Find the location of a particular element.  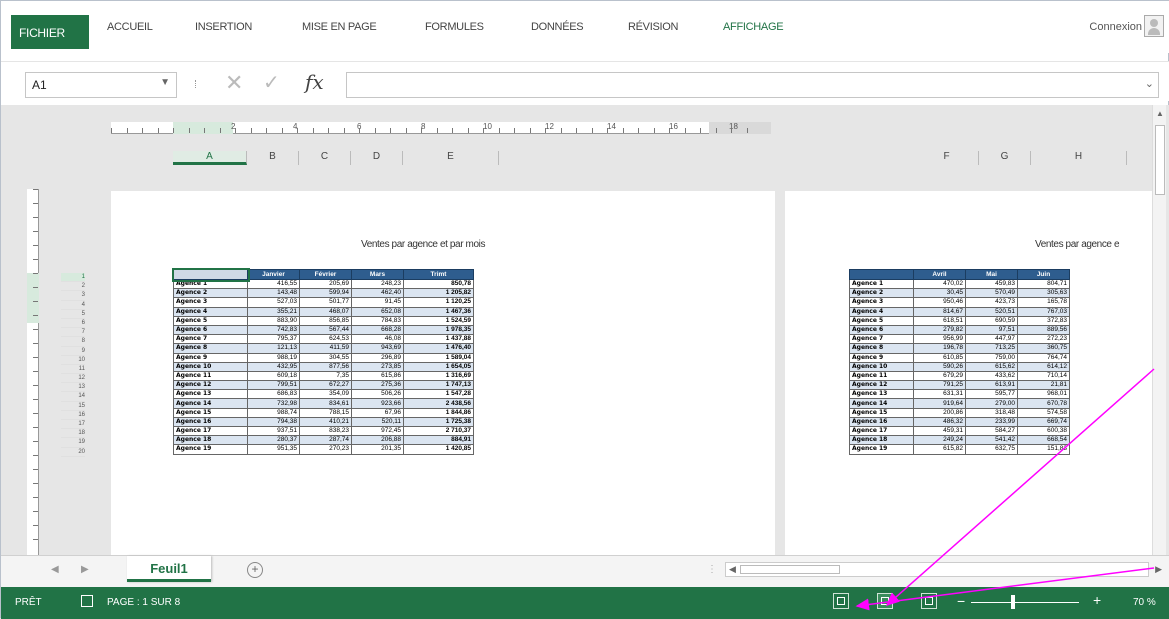

table-cell: 21,81 is located at coordinates (1043, 385).